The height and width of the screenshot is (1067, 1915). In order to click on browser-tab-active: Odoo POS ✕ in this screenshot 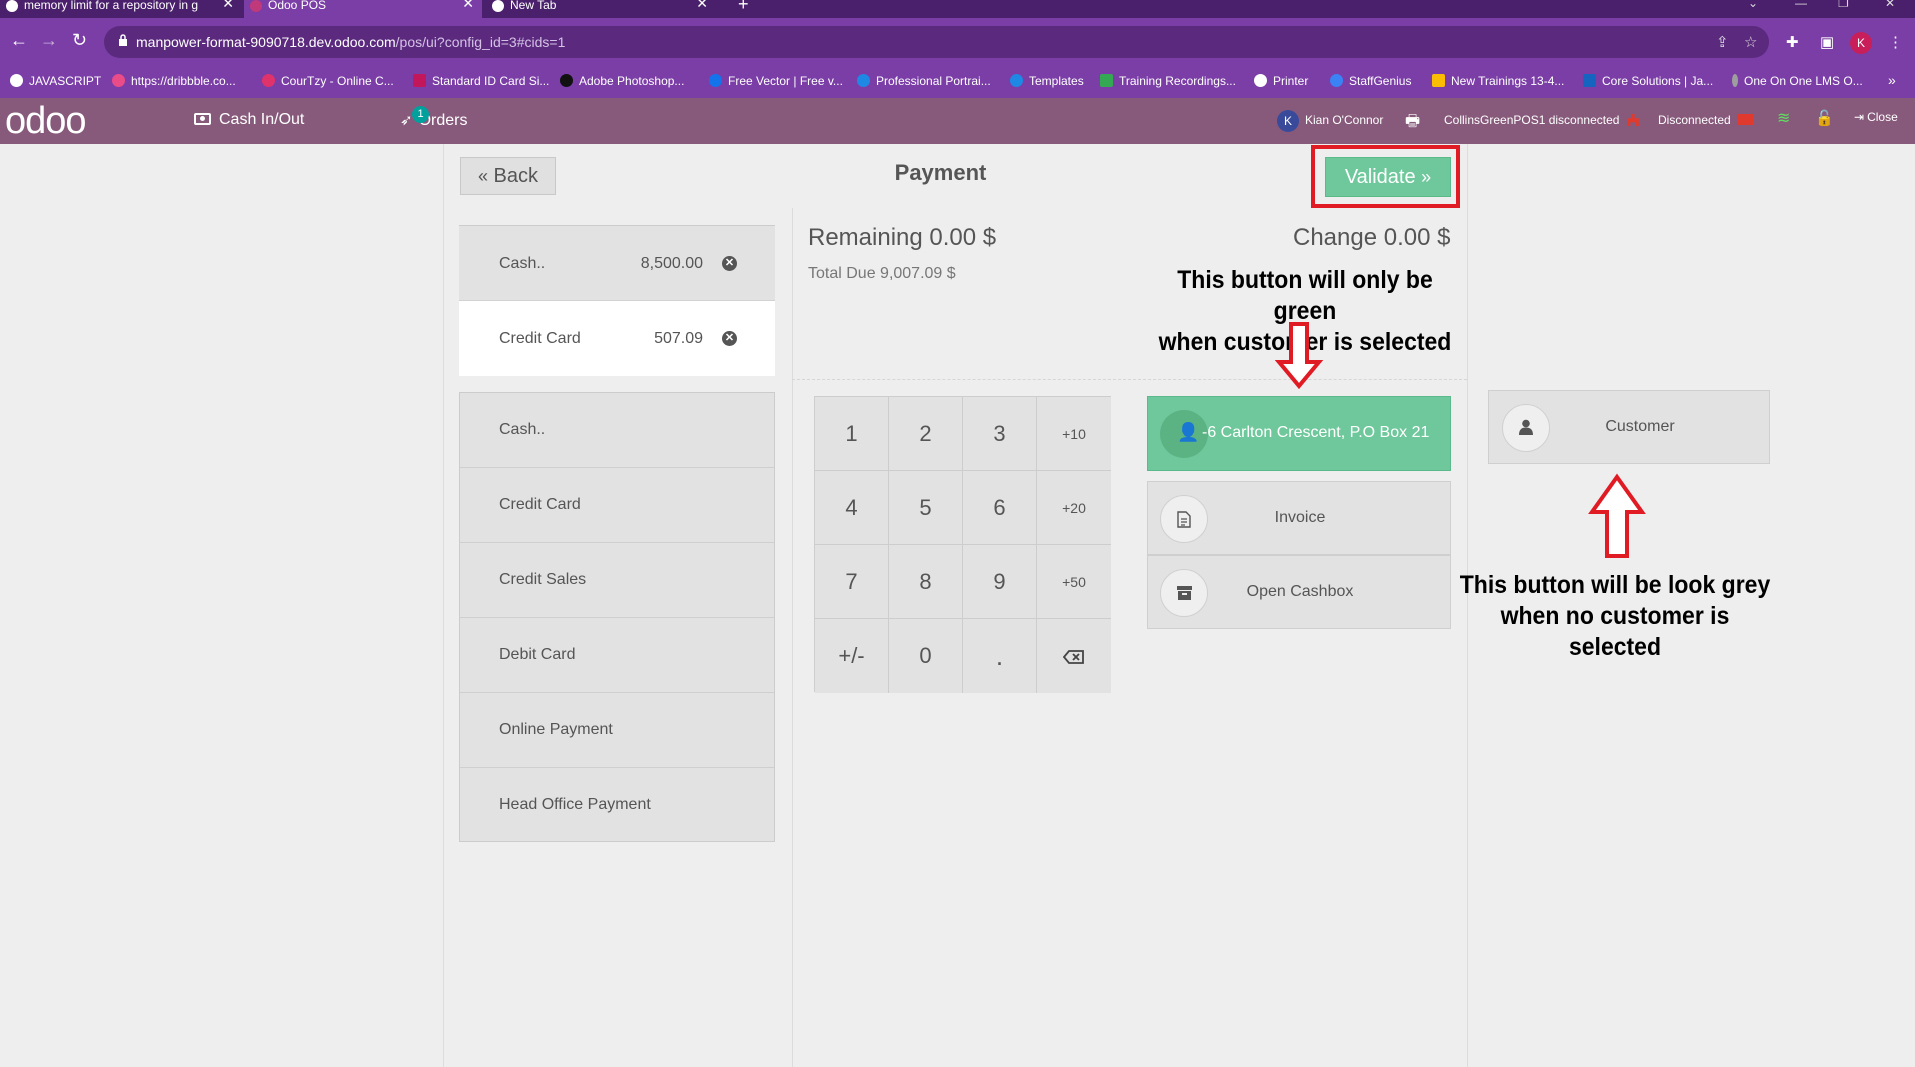, I will do `click(363, 9)`.